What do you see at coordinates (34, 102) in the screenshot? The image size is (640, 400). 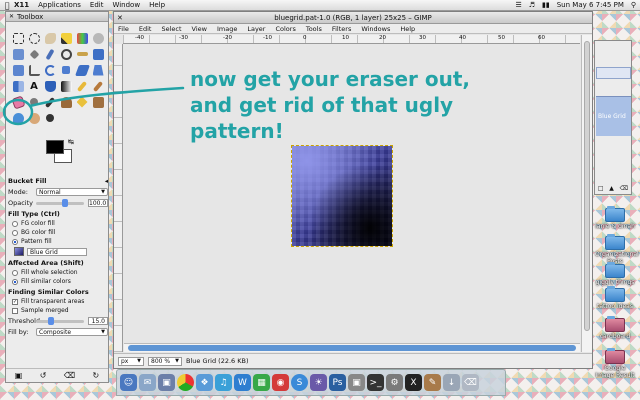 I see `airbrush-tool` at bounding box center [34, 102].